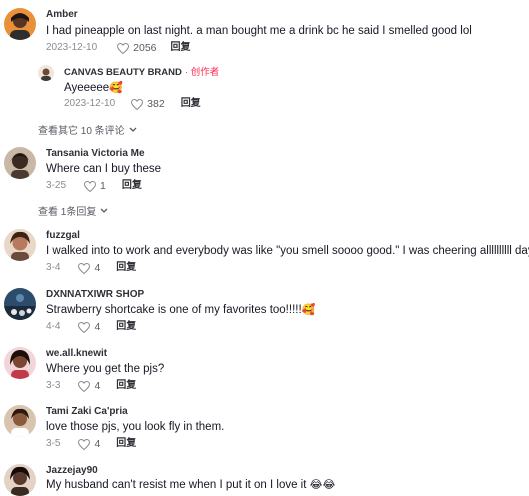 This screenshot has height=496, width=529. Describe the element at coordinates (105, 369) in the screenshot. I see `comment-text: Where you get the pjs?` at that location.